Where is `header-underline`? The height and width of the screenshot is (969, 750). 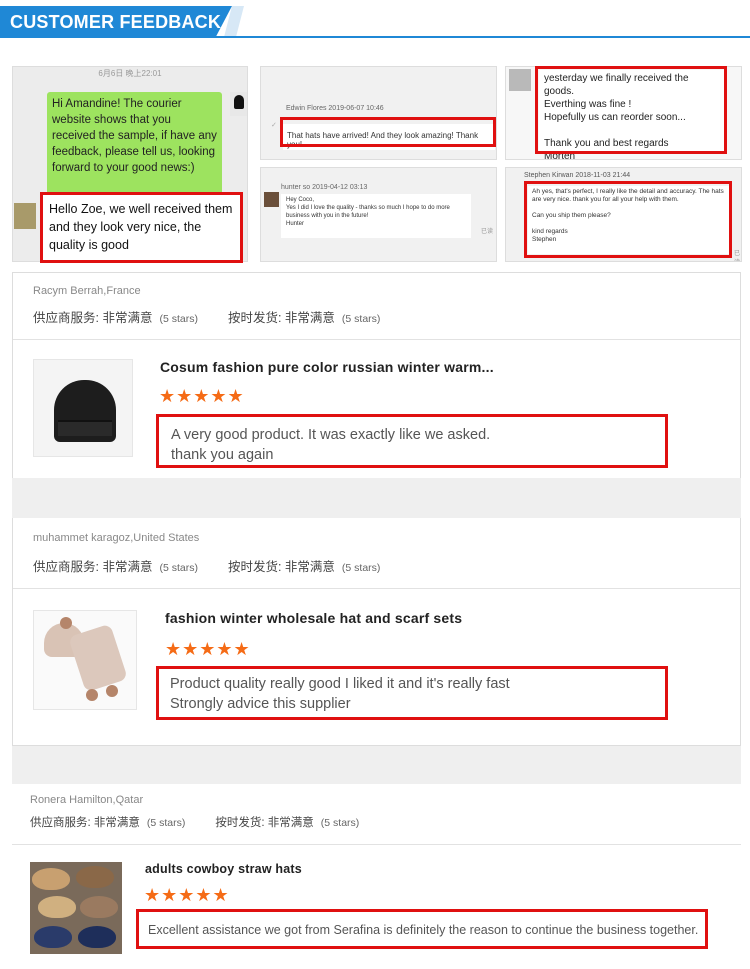 header-underline is located at coordinates (375, 37).